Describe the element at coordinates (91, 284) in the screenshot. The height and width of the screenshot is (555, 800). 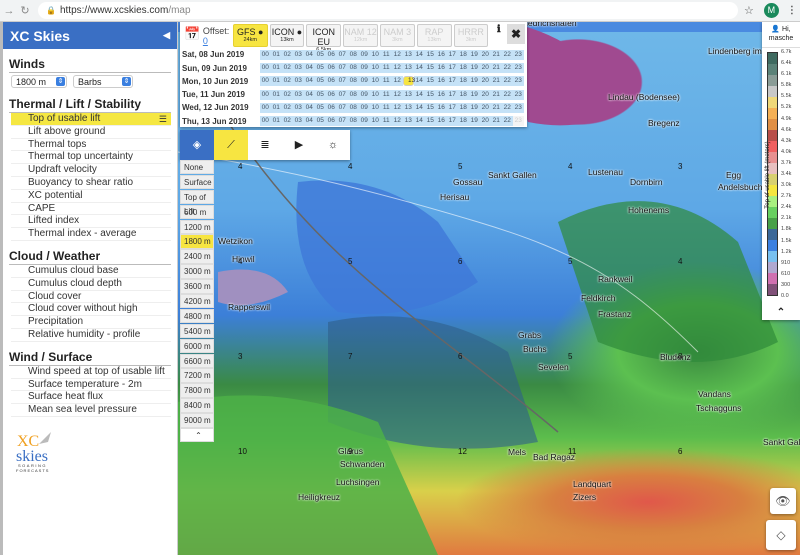
I see `sidebar-item: Cumulus cloud depth` at that location.